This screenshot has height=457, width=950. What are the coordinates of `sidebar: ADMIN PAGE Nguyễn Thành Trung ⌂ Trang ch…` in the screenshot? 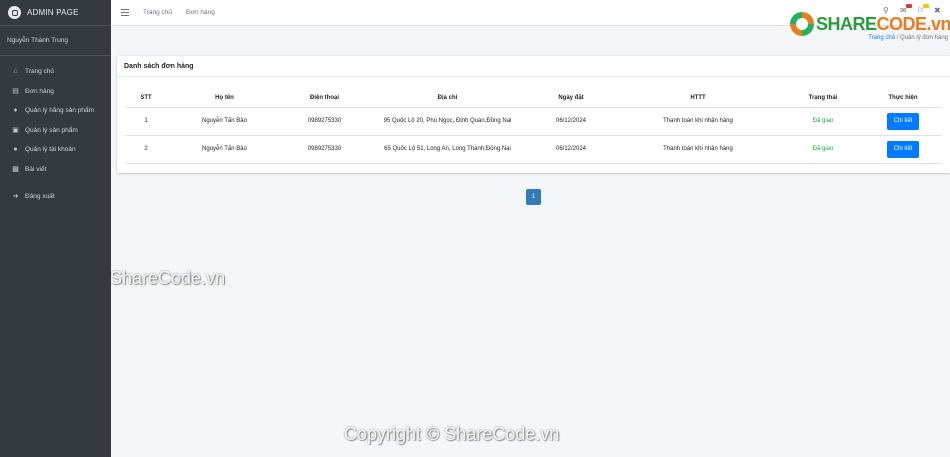 It's located at (55, 228).